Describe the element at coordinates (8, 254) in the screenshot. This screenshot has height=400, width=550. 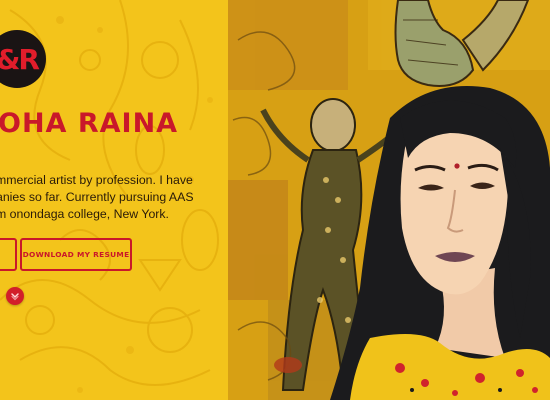
I see `partial-button` at that location.